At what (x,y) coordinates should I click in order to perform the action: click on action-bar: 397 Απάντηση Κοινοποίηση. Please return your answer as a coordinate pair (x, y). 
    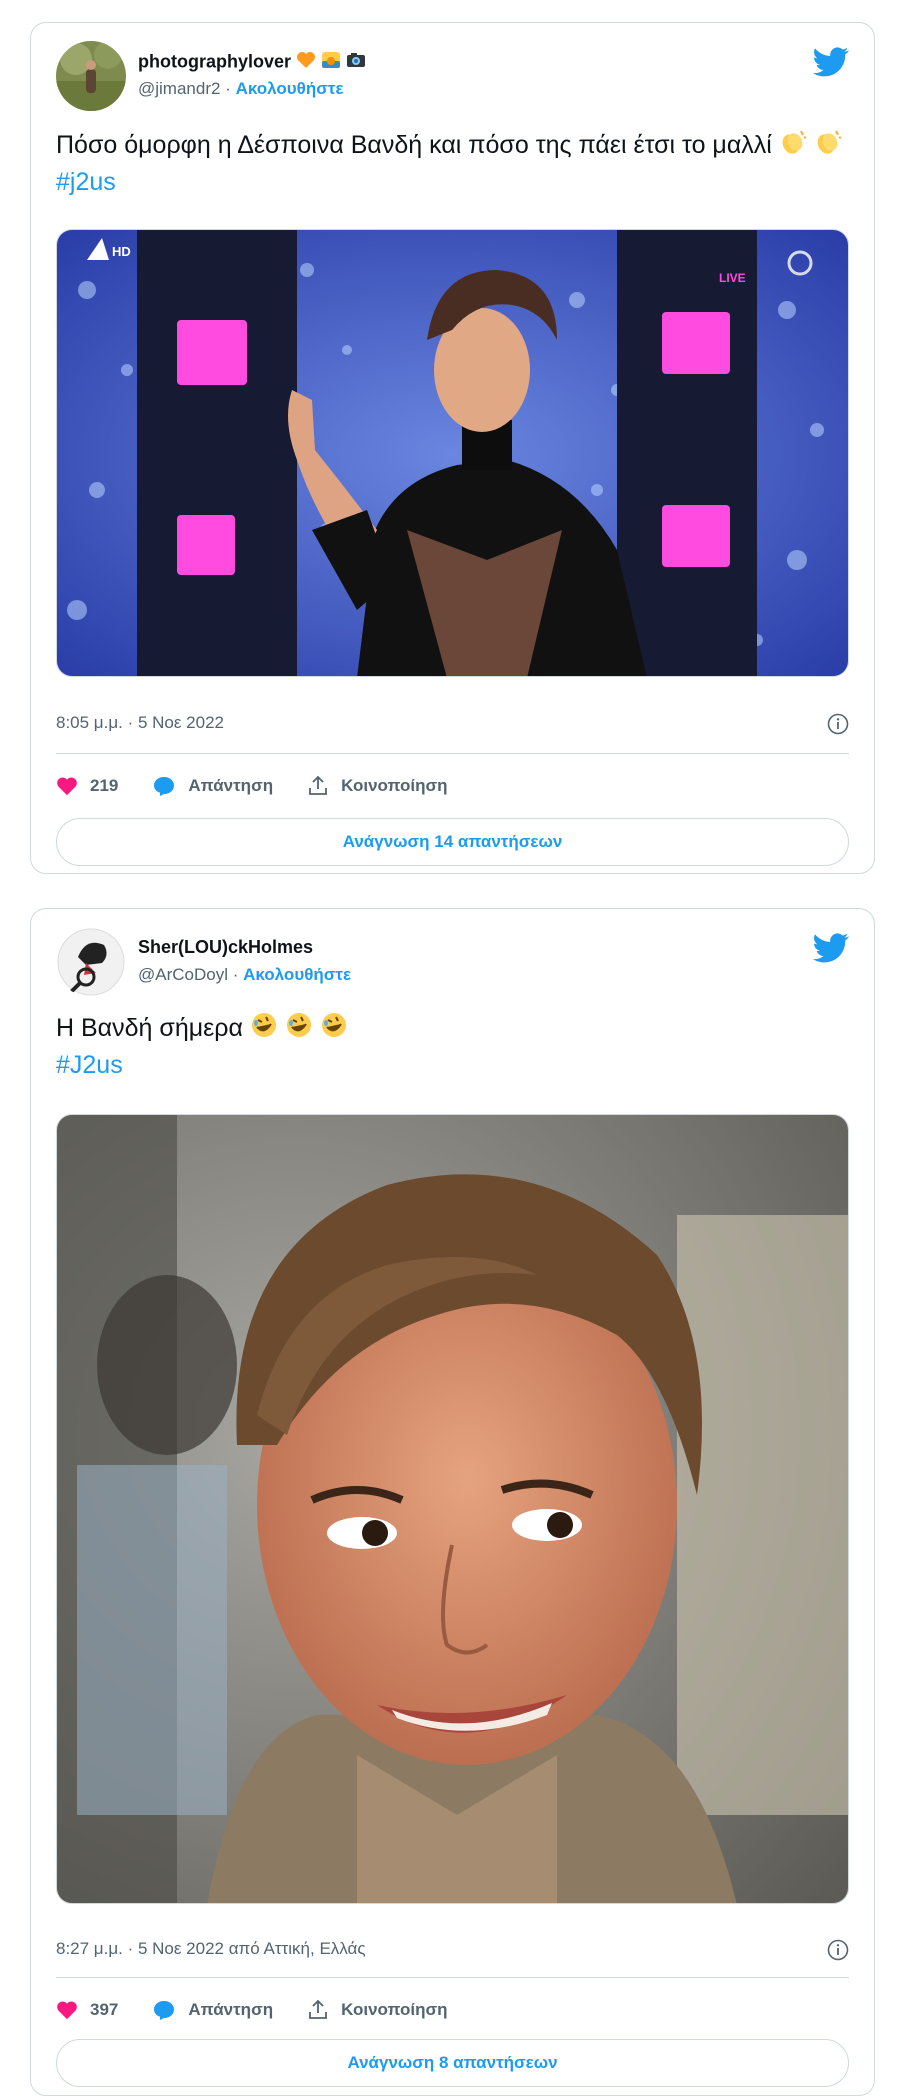
    Looking at the image, I should click on (269, 2010).